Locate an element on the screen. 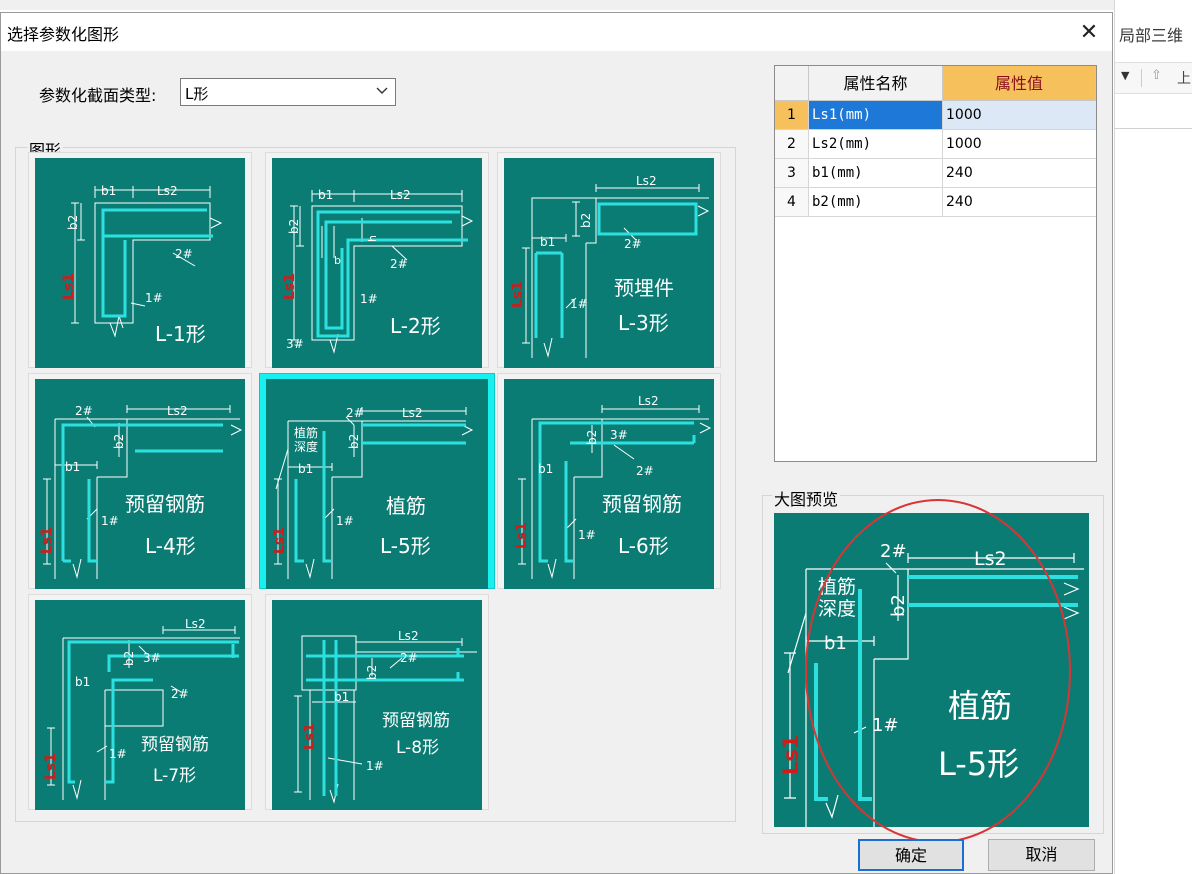 This screenshot has width=1192, height=874. shape-caption: 植筋 is located at coordinates (406, 506).